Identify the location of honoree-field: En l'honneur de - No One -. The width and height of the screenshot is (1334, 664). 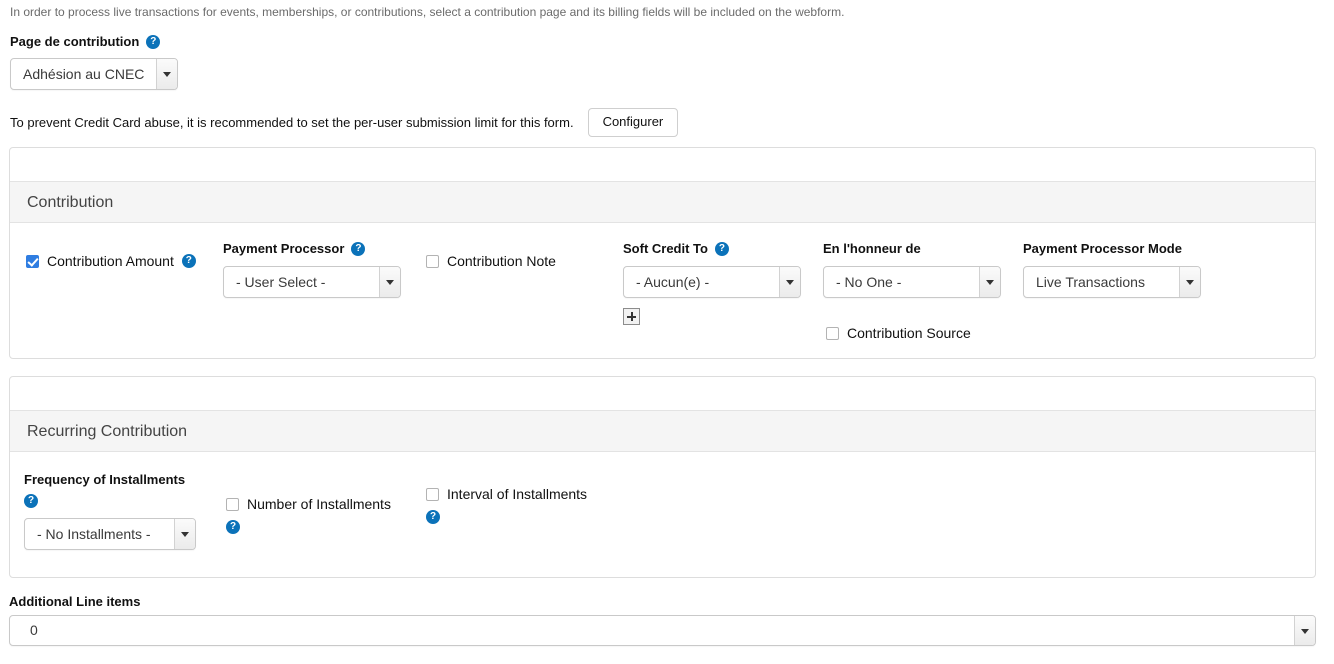
(912, 271).